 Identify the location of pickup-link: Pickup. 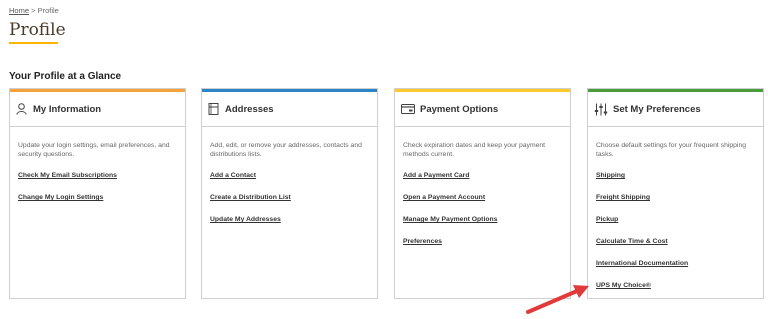
(676, 219).